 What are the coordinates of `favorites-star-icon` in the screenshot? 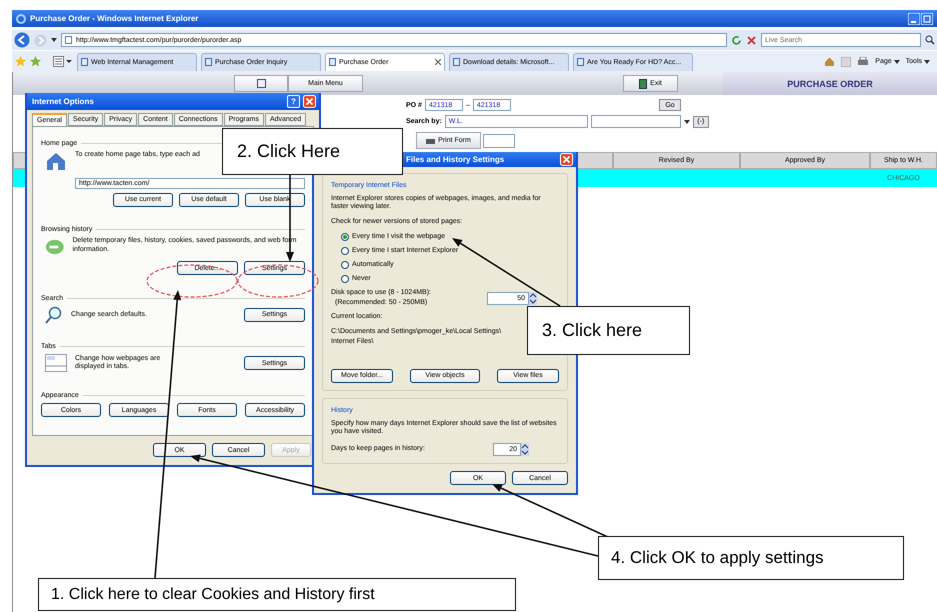 It's located at (20, 61).